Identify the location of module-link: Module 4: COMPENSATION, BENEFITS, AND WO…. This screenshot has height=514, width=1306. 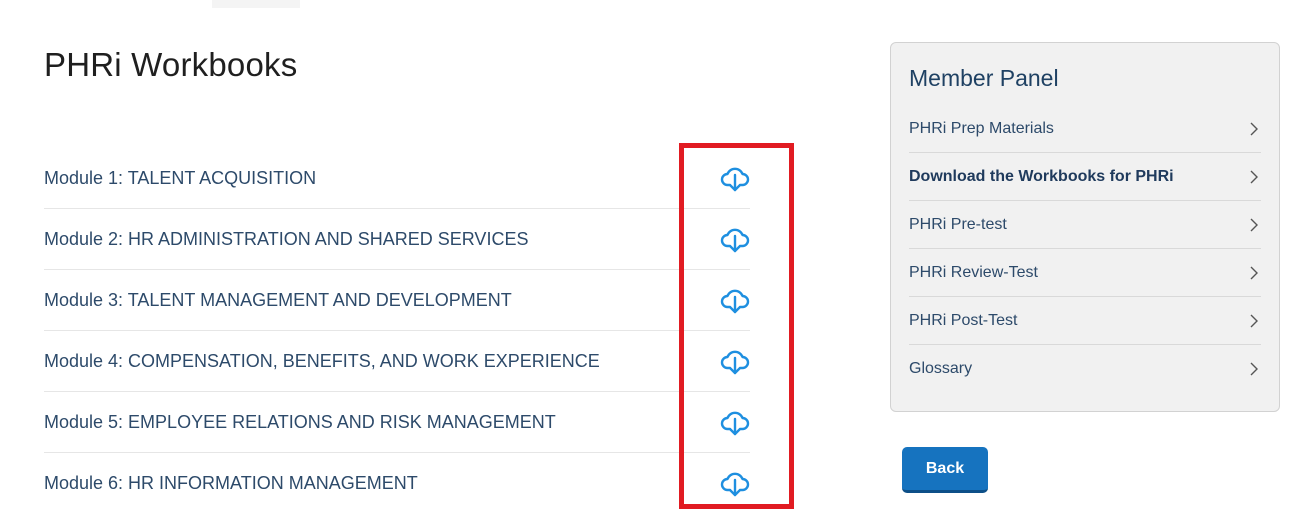
(322, 361).